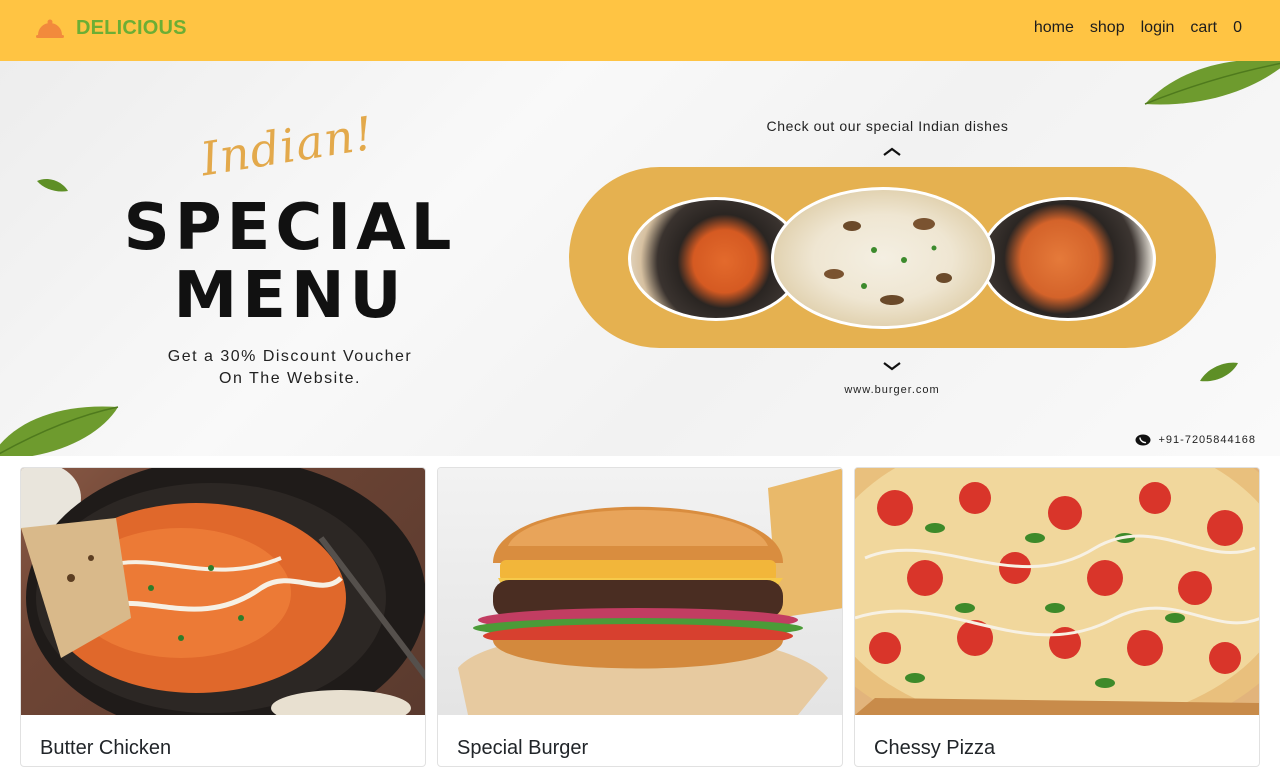  Describe the element at coordinates (1054, 28) in the screenshot. I see `nav-home-link: home` at that location.